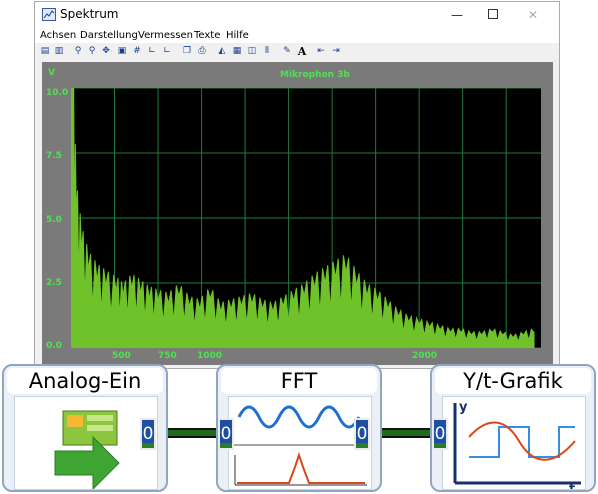 Image resolution: width=598 pixels, height=494 pixels. Describe the element at coordinates (54, 283) in the screenshot. I see `y-tick: 2.5` at that location.